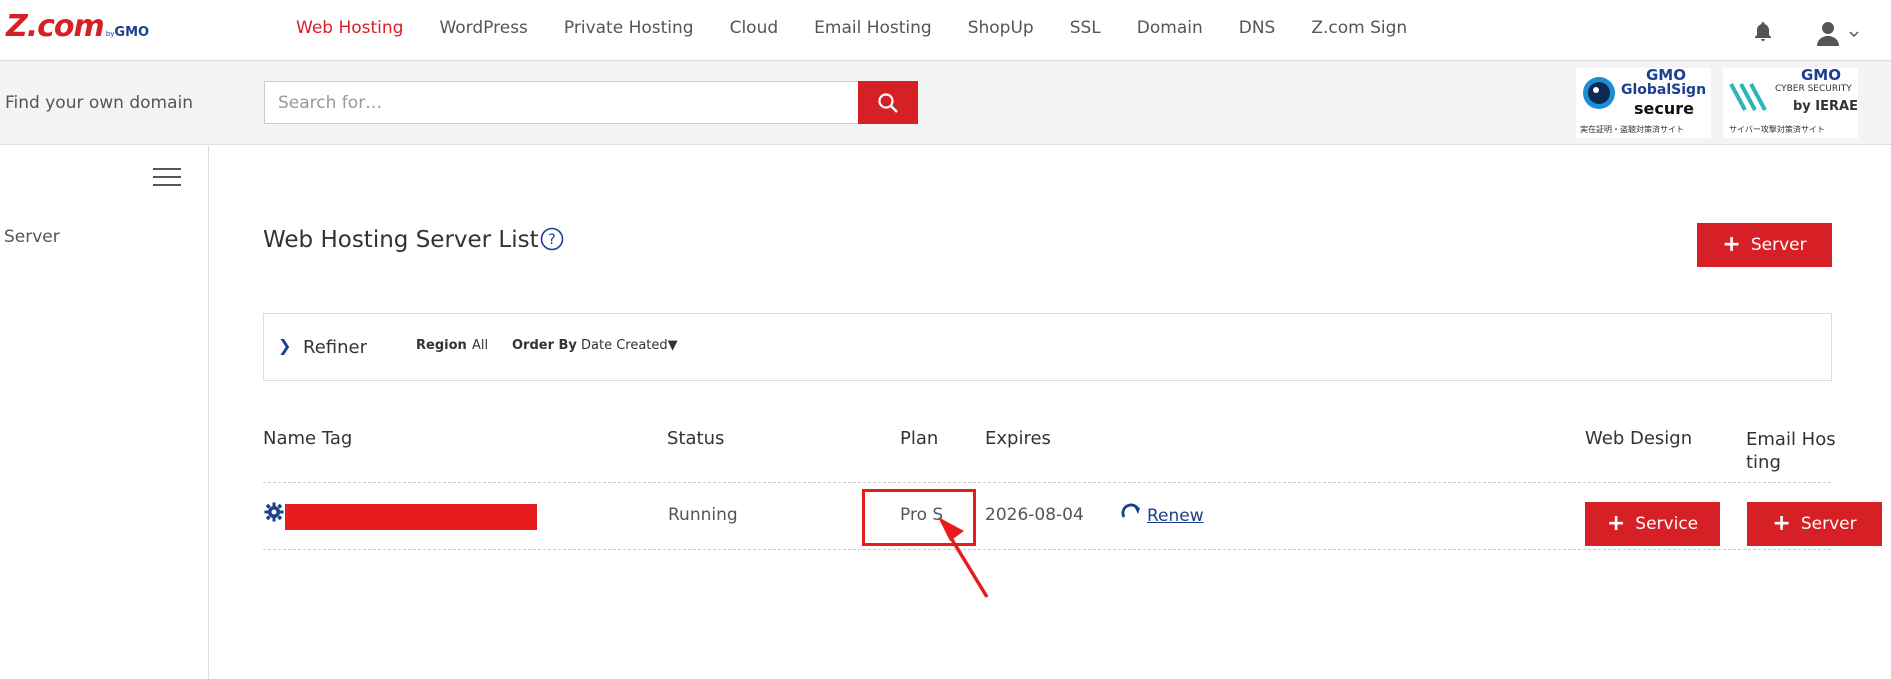 The height and width of the screenshot is (679, 1891). What do you see at coordinates (544, 345) in the screenshot?
I see `order-by-label: Order By` at bounding box center [544, 345].